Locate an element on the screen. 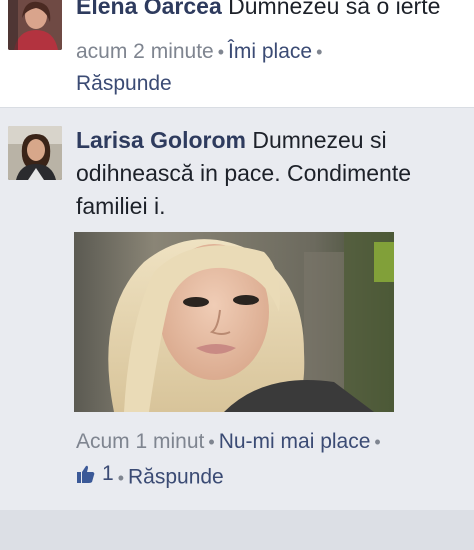 The width and height of the screenshot is (474, 550). comment-text: Dumnezeu să o ierte is located at coordinates (334, 9).